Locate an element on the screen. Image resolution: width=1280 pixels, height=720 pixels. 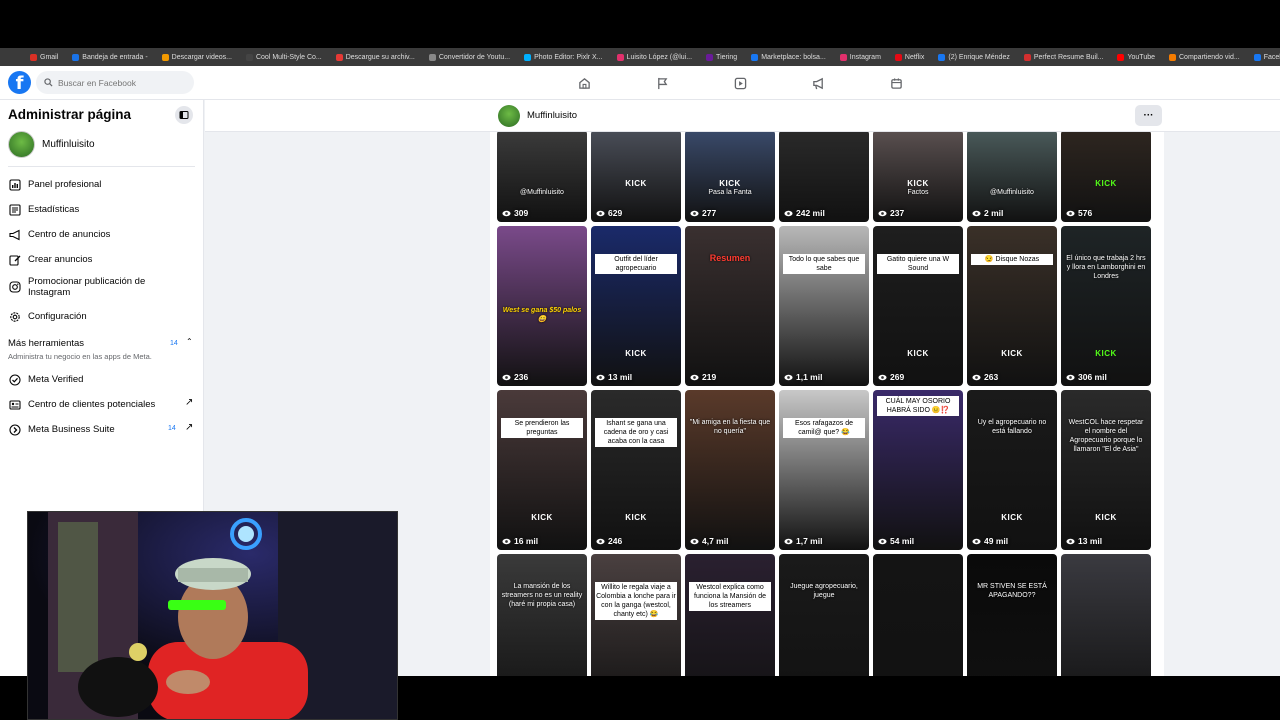
facebook-logo: f is located at coordinates (19, 82).